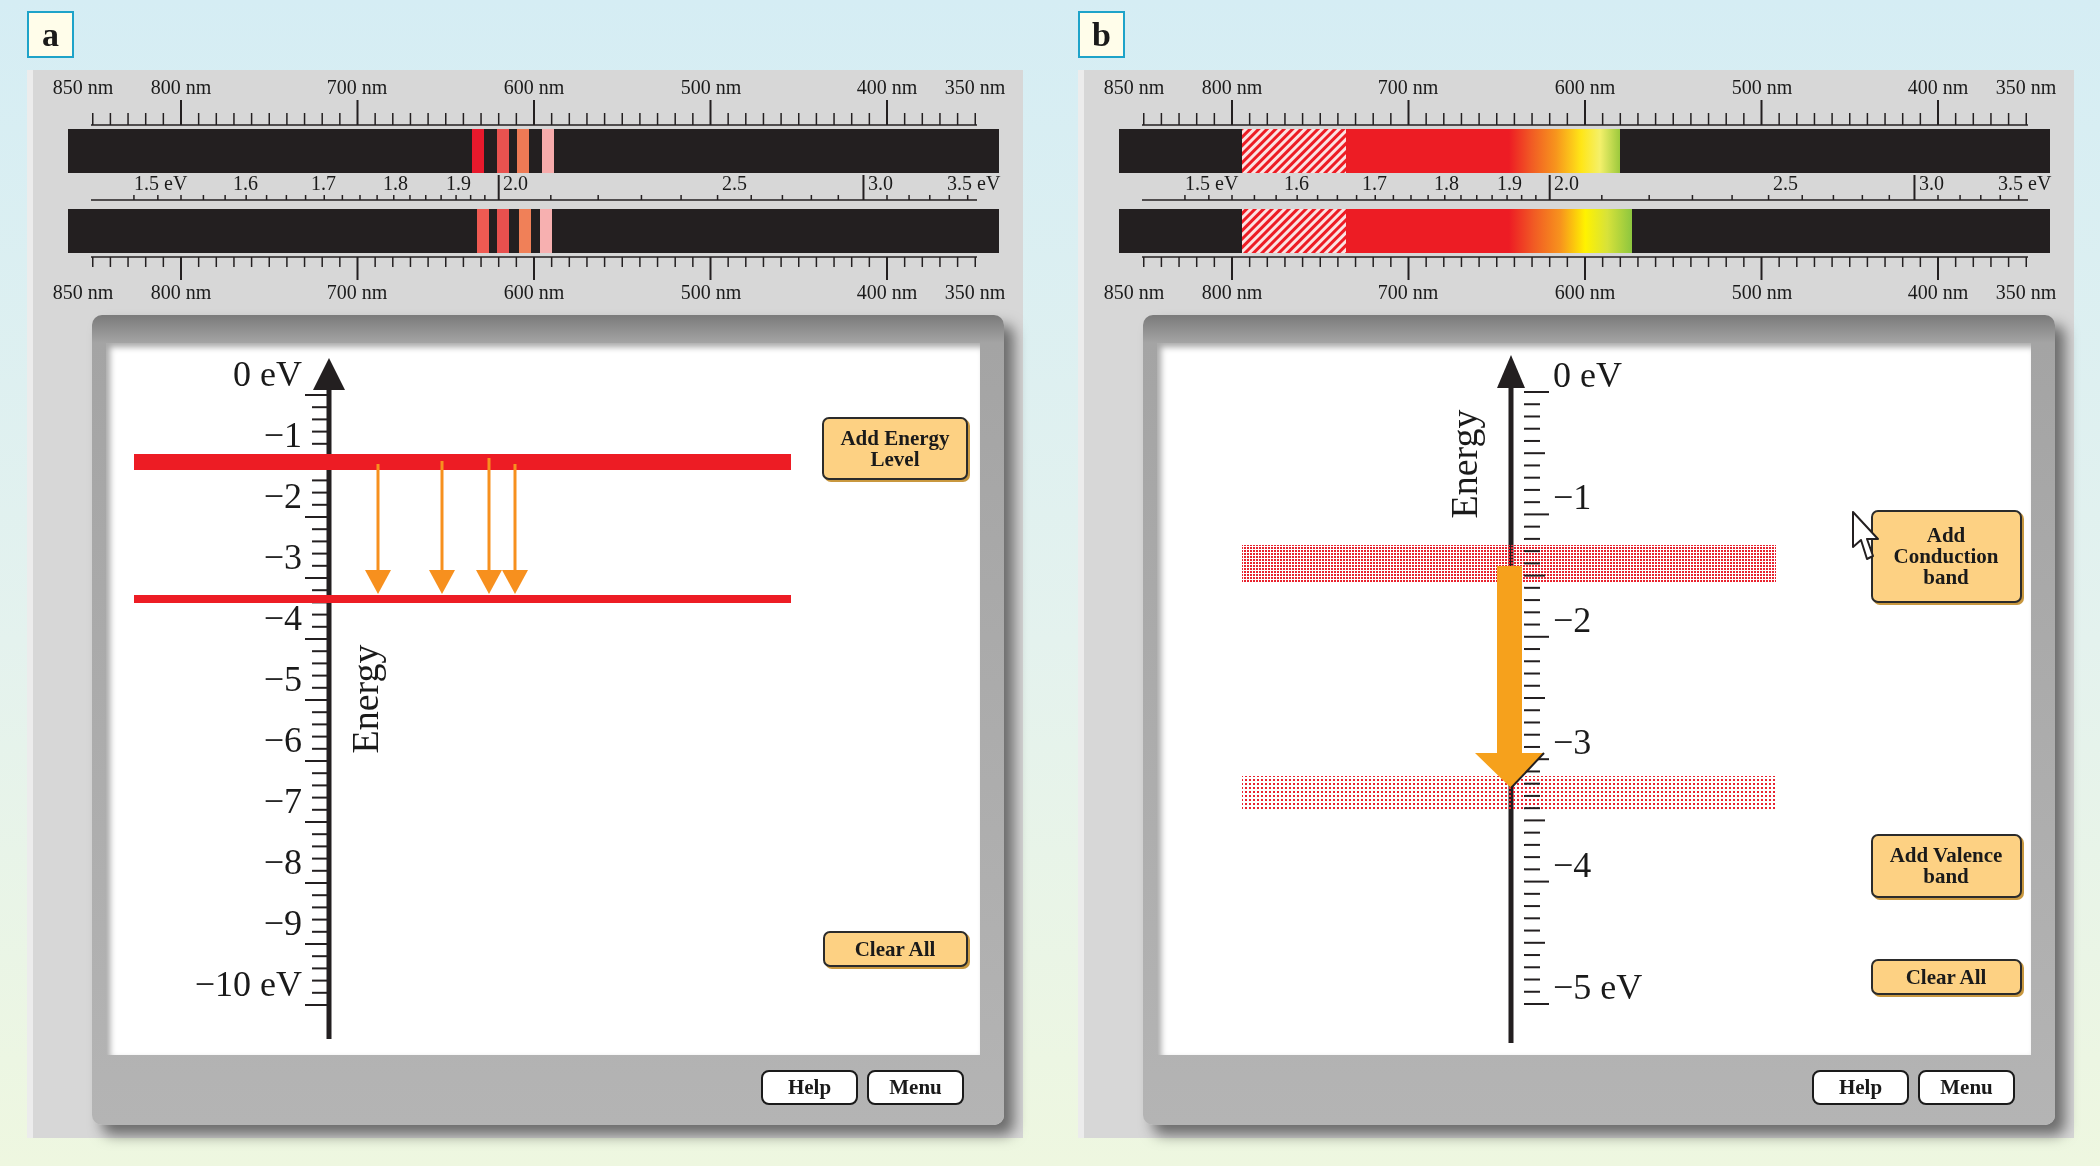 Image resolution: width=2100 pixels, height=1166 pixels. What do you see at coordinates (1946, 866) in the screenshot?
I see `add-valence-band-button: Add Valence band` at bounding box center [1946, 866].